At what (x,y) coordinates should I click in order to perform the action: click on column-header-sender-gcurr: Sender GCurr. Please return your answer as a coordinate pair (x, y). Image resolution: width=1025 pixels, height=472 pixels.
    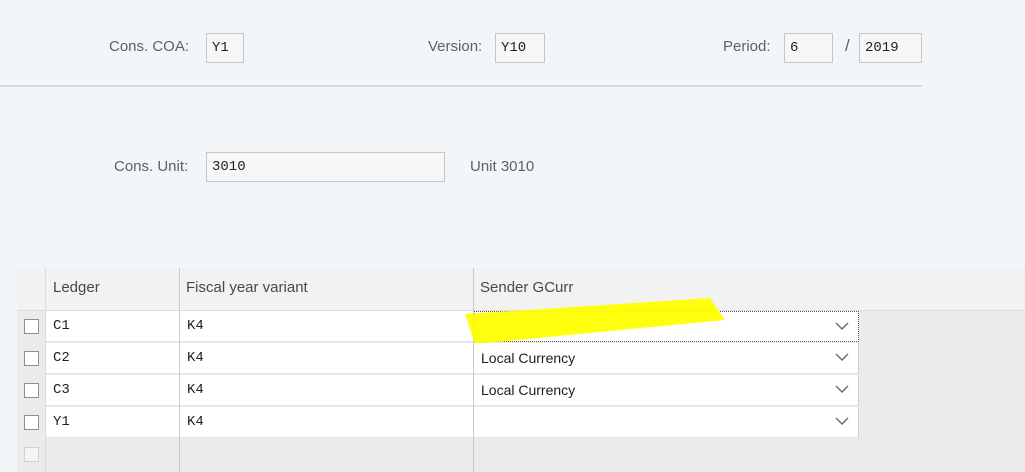
    Looking at the image, I should click on (526, 287).